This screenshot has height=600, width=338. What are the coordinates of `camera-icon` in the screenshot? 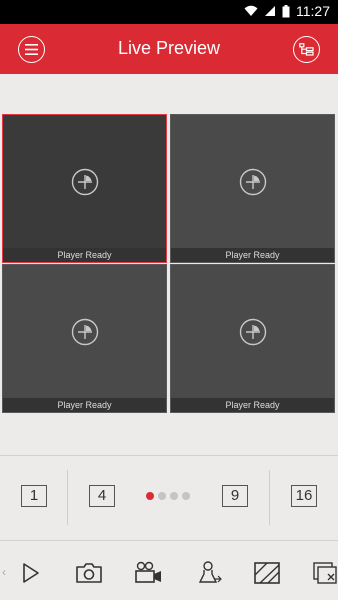 It's located at (89, 573).